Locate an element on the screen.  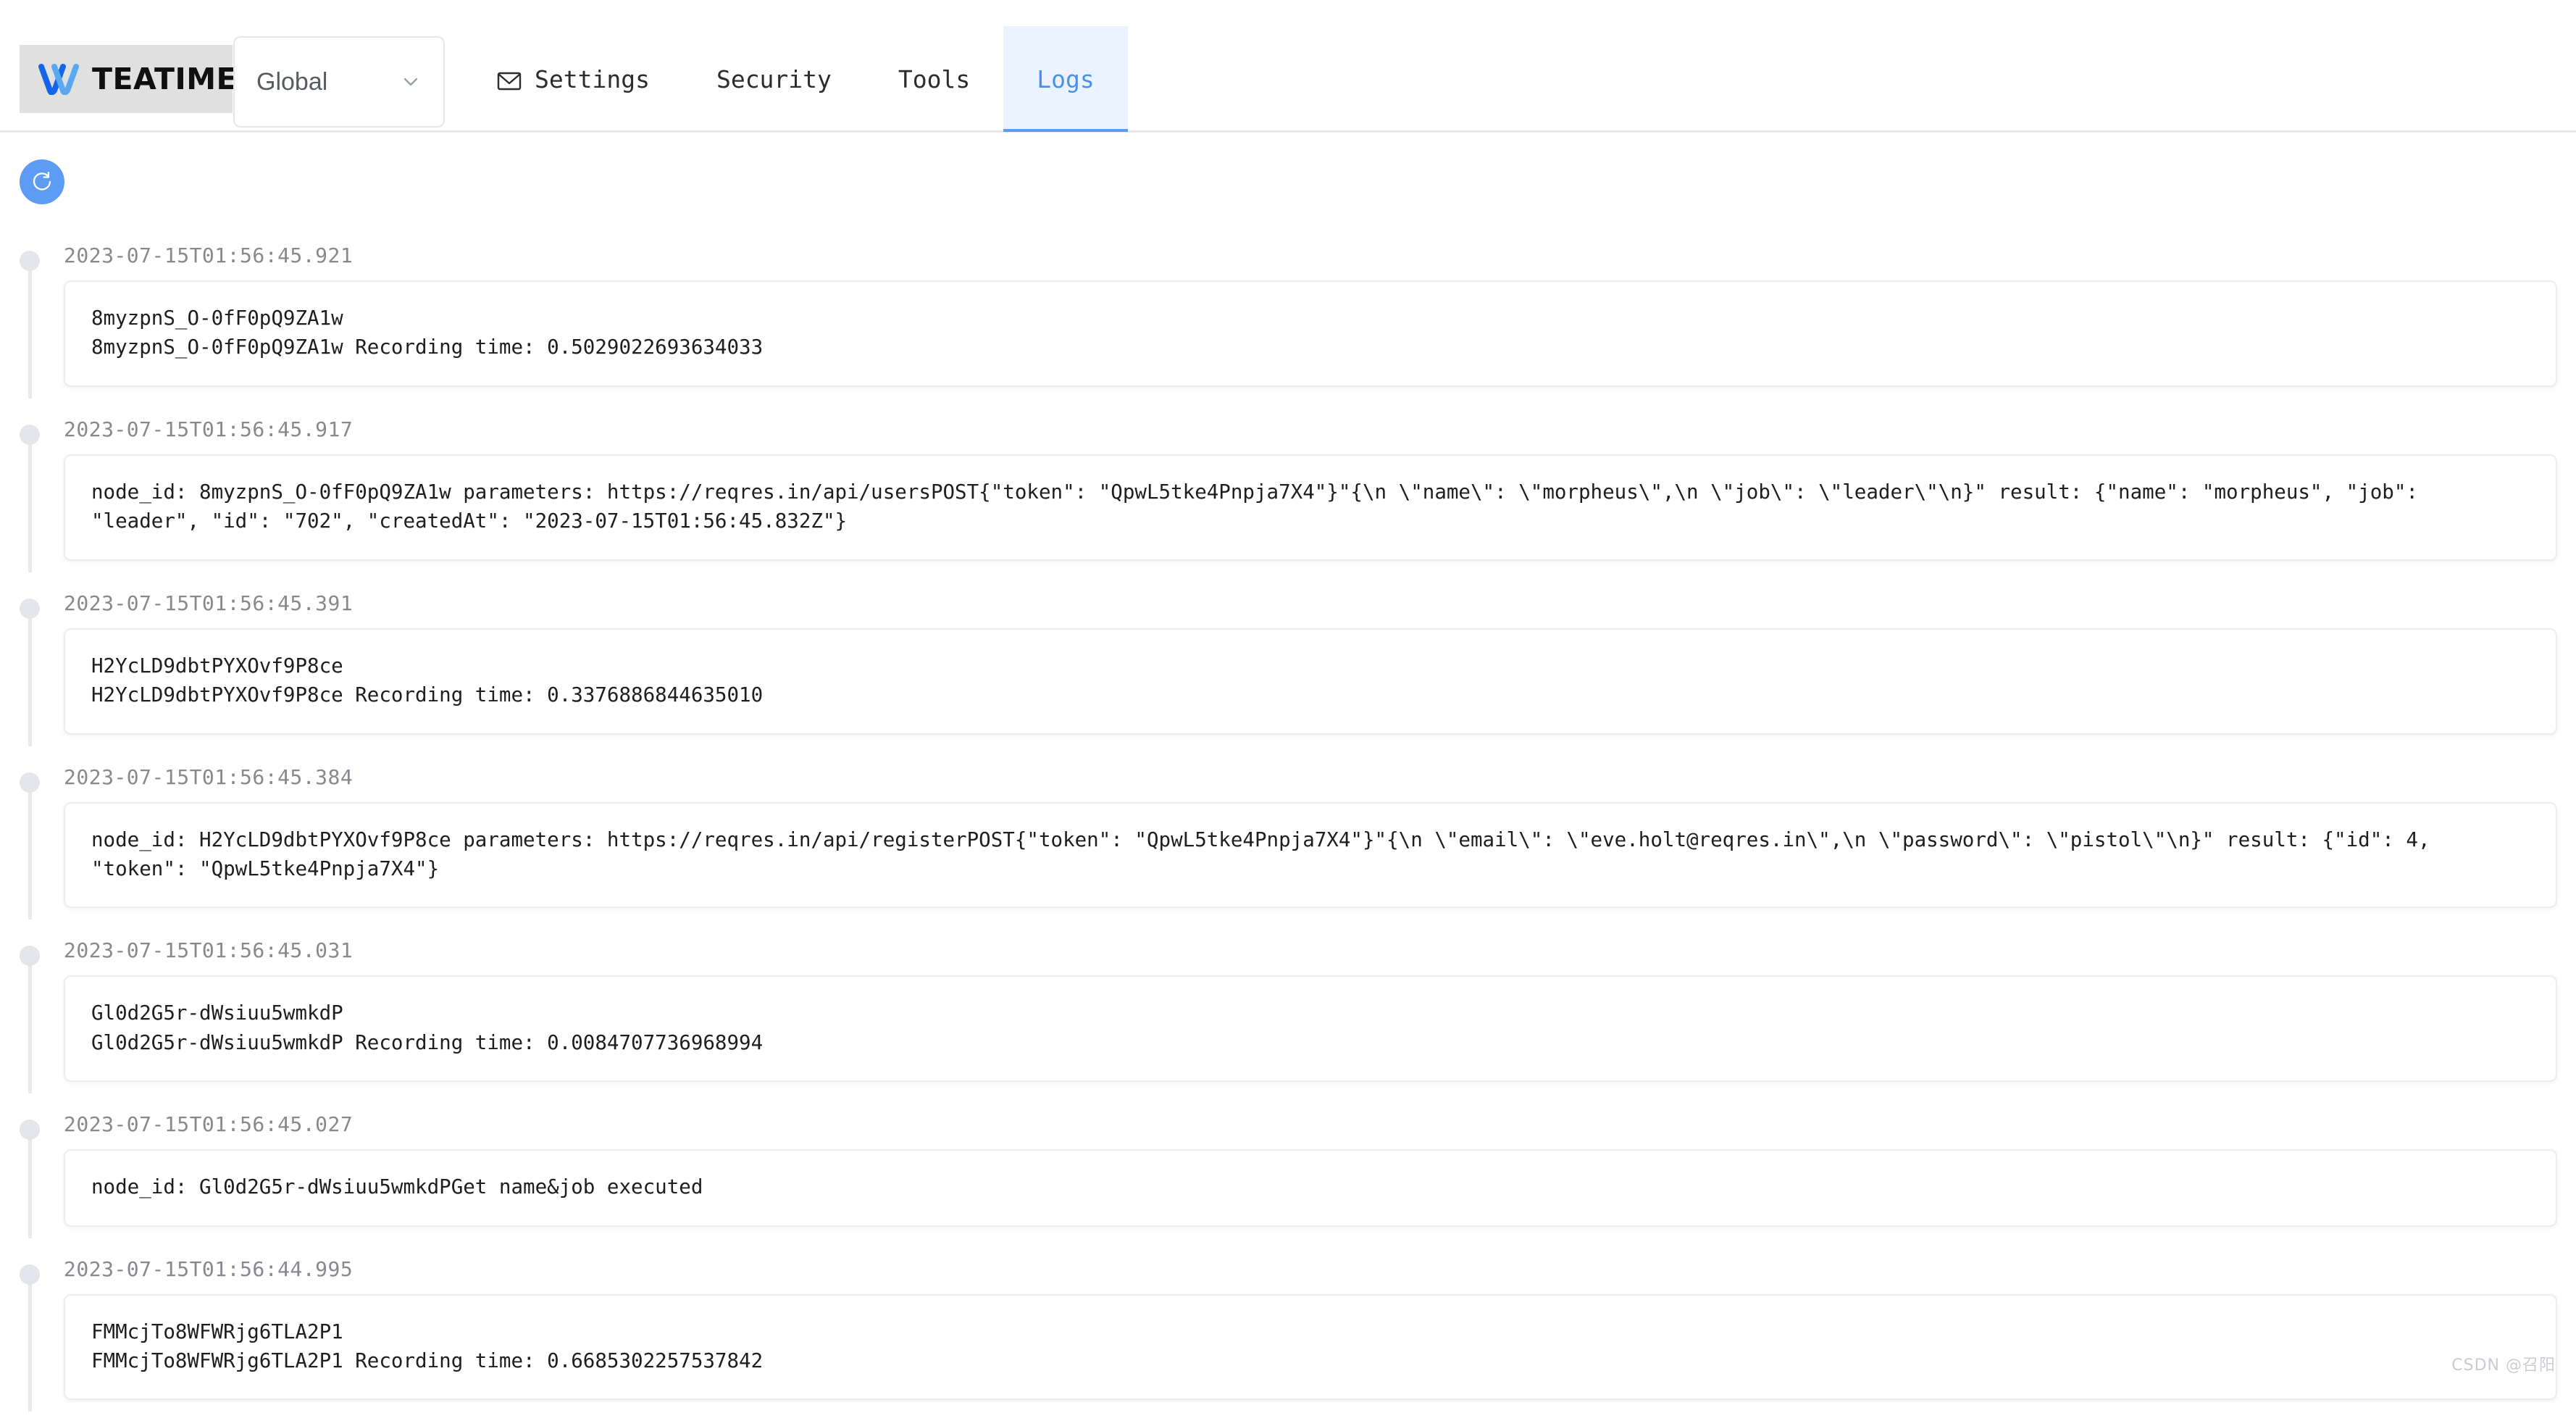
tab-settings: Settings is located at coordinates (573, 79).